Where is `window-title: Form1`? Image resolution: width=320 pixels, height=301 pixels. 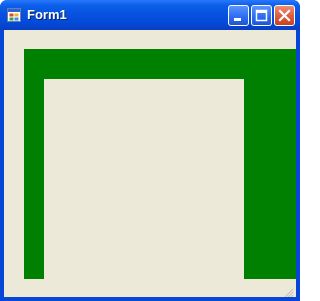 window-title: Form1 is located at coordinates (47, 14).